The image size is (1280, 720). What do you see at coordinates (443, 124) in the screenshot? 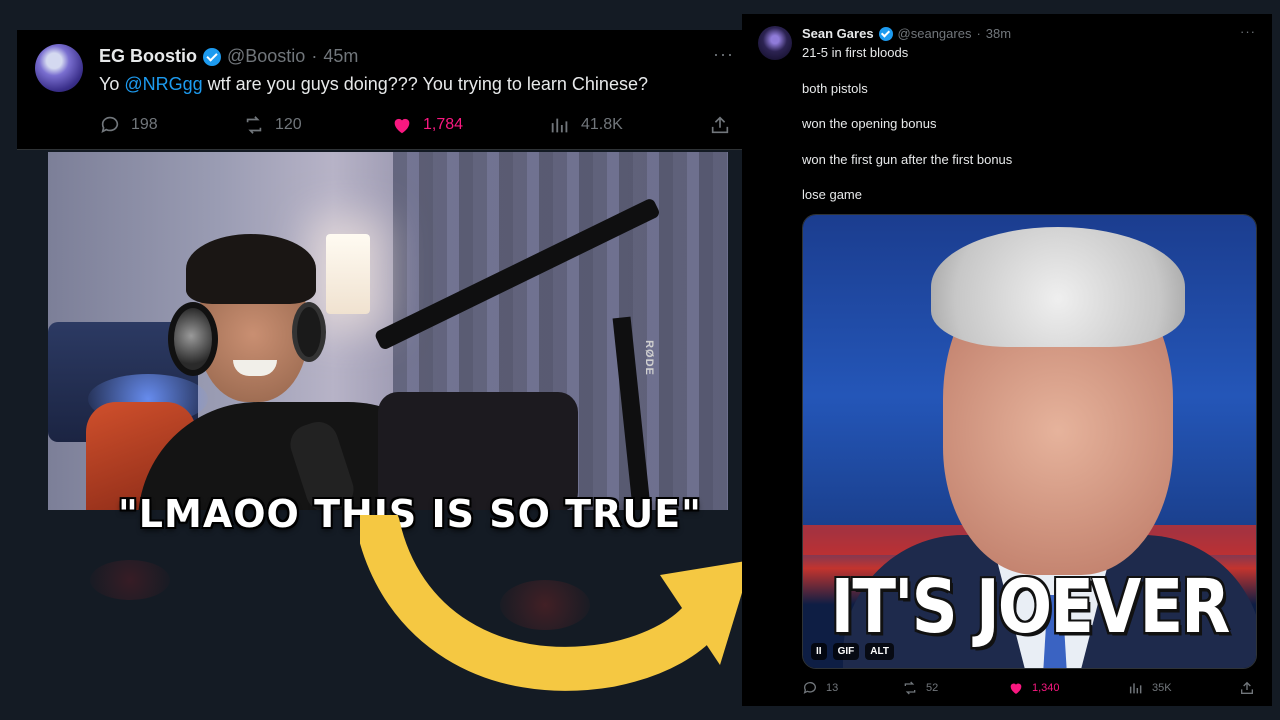
I see `like-count: 1,784` at bounding box center [443, 124].